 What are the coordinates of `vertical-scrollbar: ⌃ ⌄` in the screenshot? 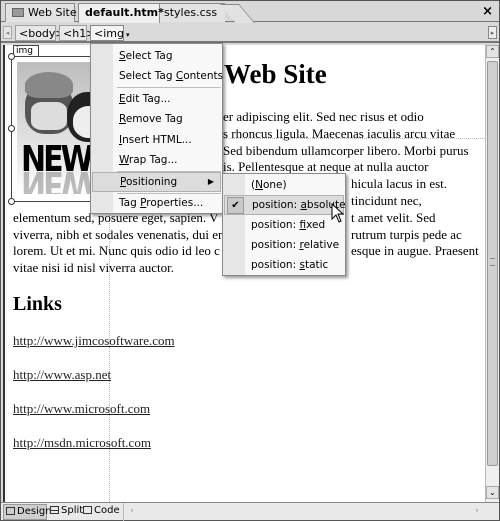 It's located at (492, 273).